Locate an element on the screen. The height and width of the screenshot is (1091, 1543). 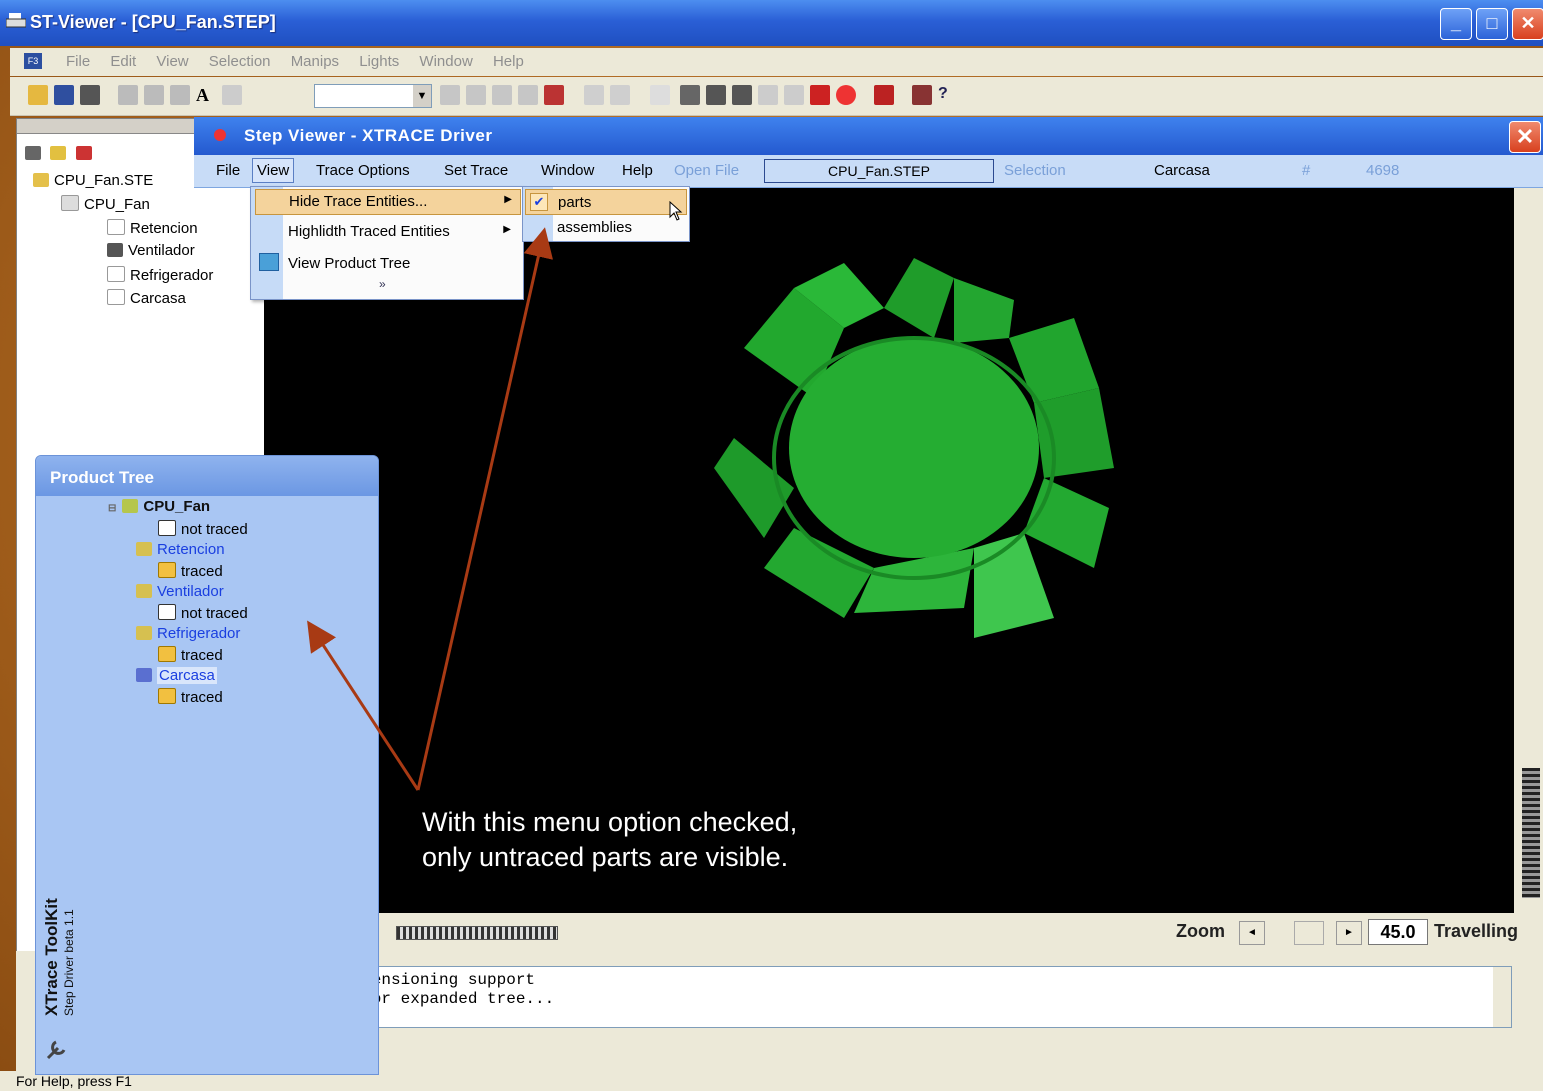
arrow-to-menu is located at coordinates (485, 509).